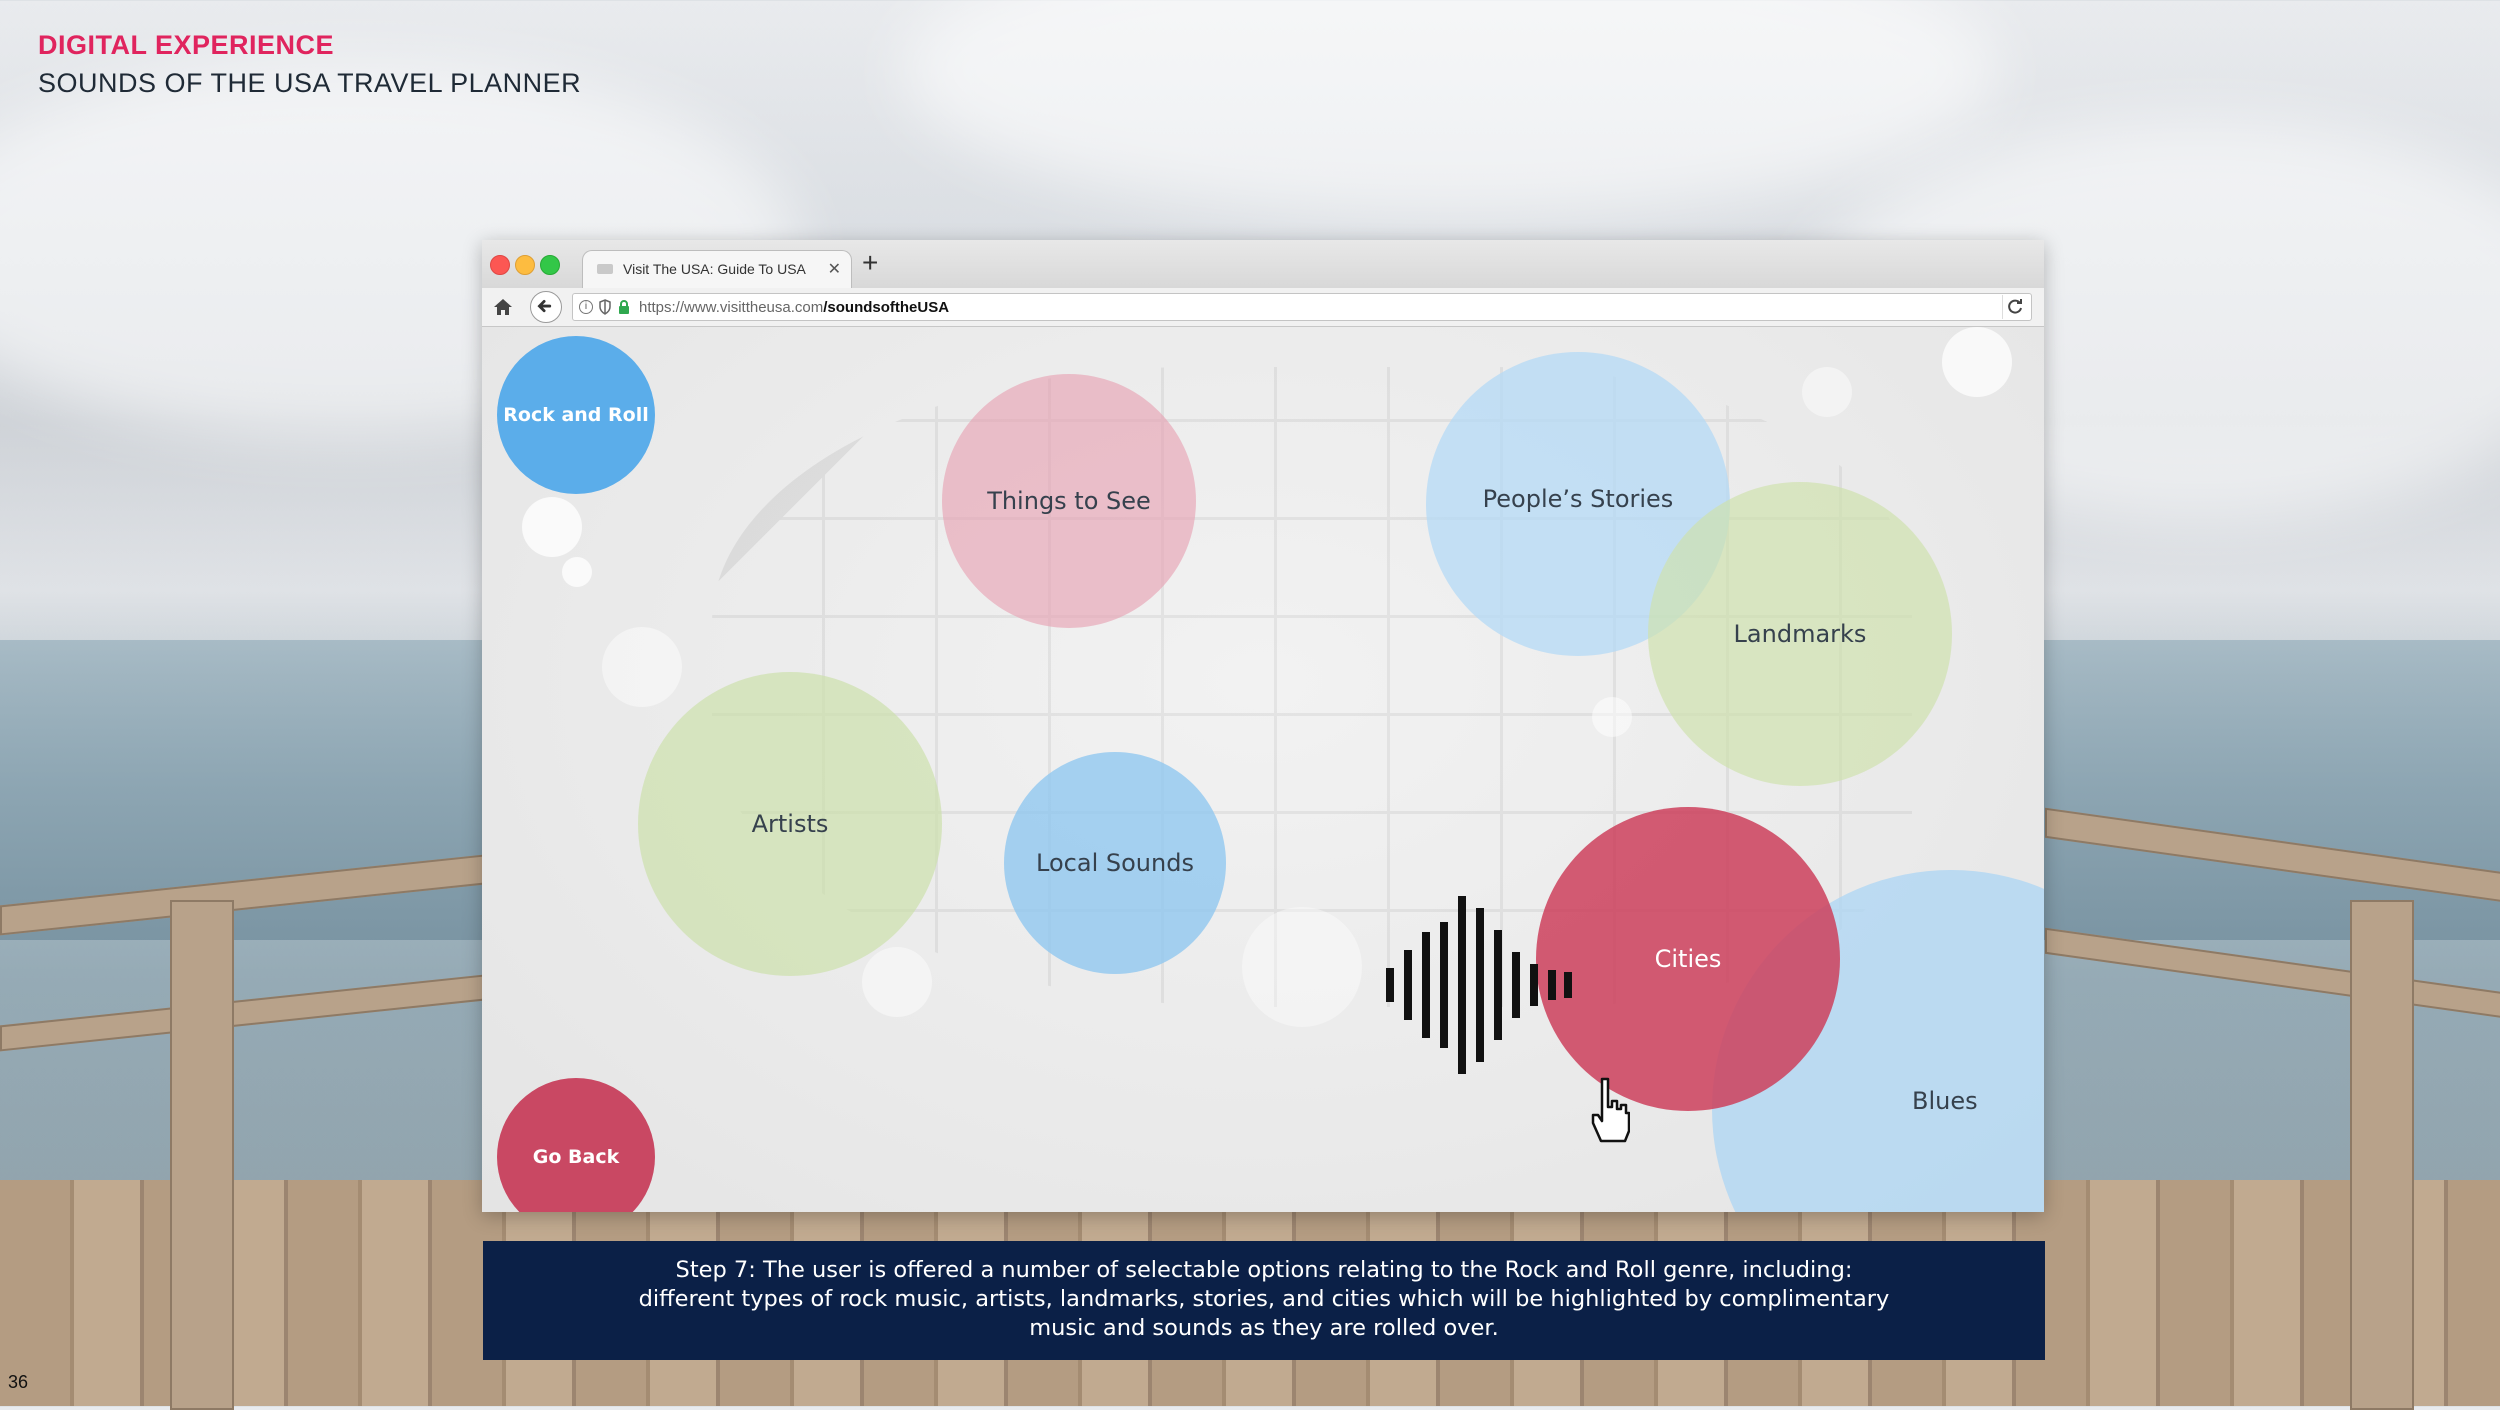  What do you see at coordinates (1578, 499) in the screenshot?
I see `bubble-label: People’s Stories` at bounding box center [1578, 499].